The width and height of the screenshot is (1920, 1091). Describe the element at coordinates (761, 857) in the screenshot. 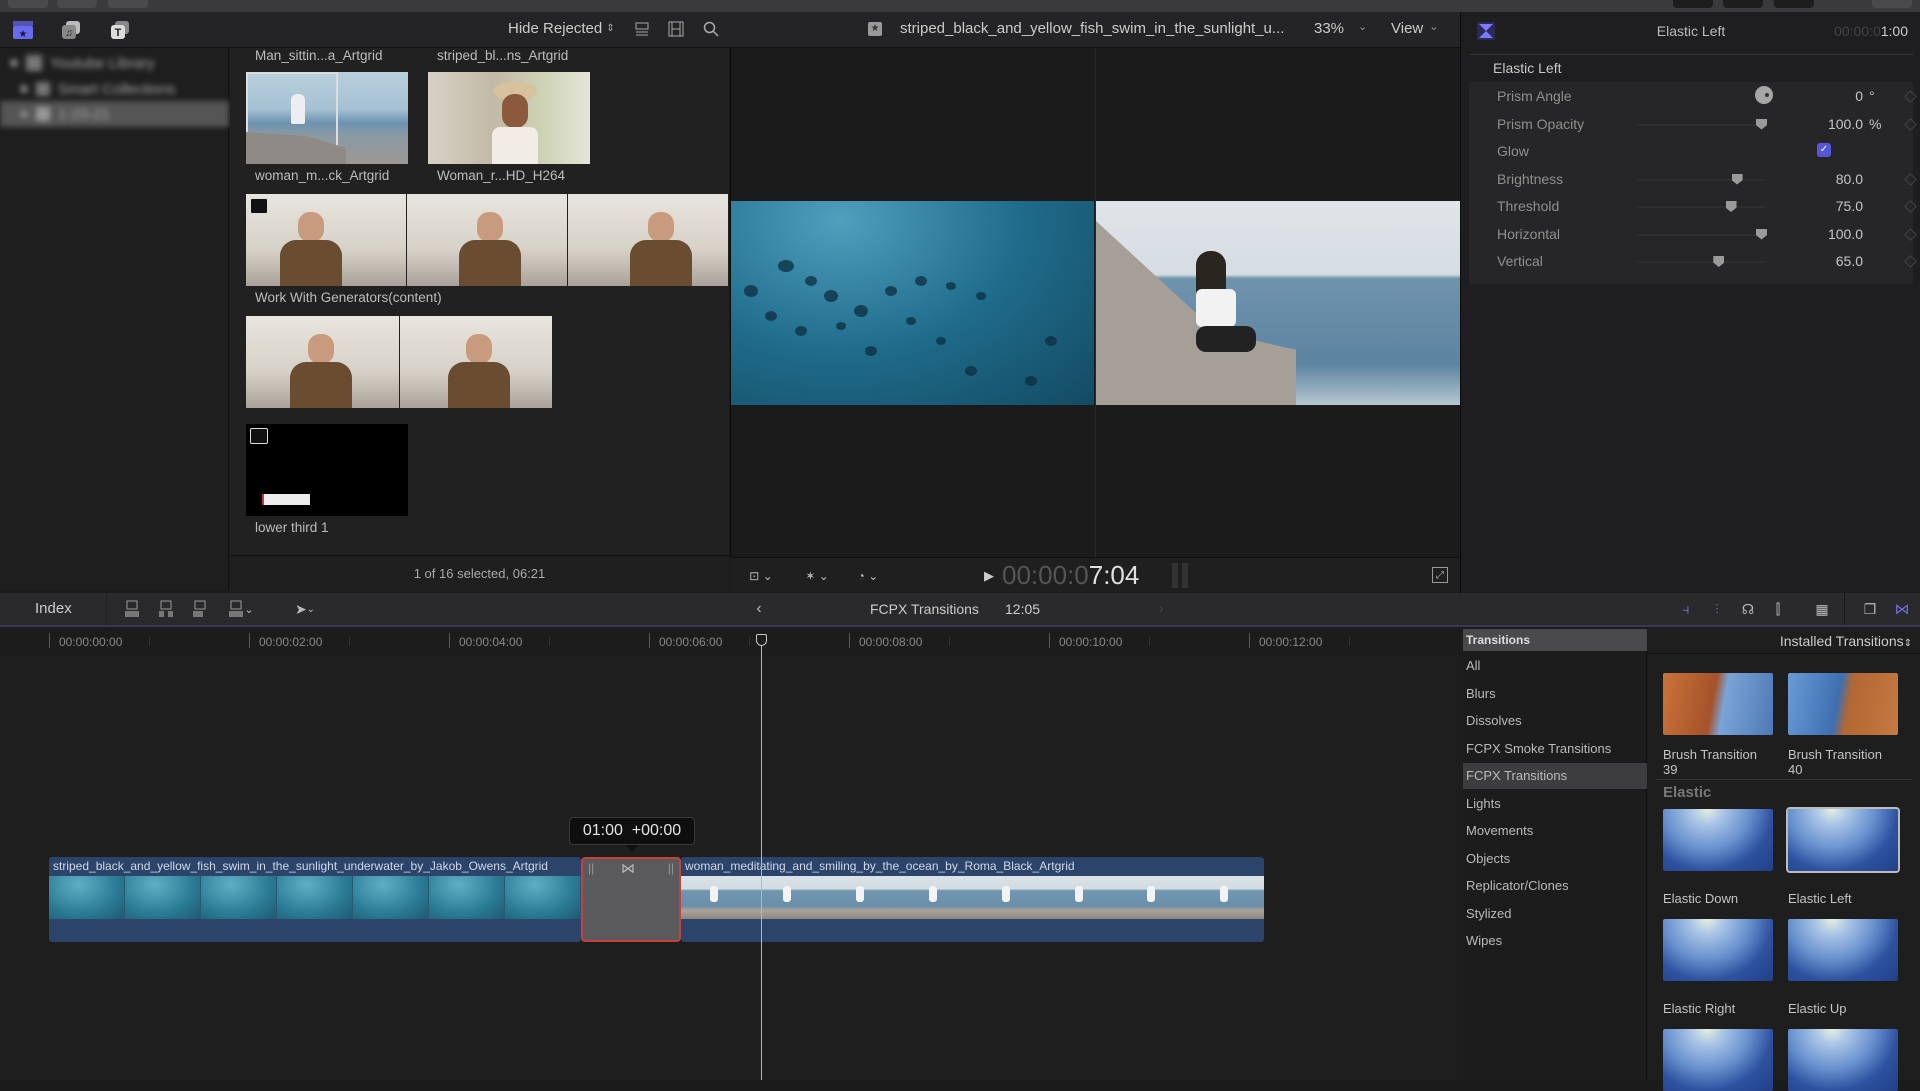

I see `playhead` at that location.